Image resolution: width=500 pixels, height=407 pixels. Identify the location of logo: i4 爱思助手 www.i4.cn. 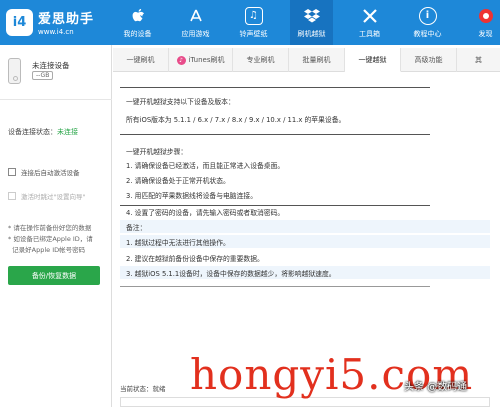
(50, 22).